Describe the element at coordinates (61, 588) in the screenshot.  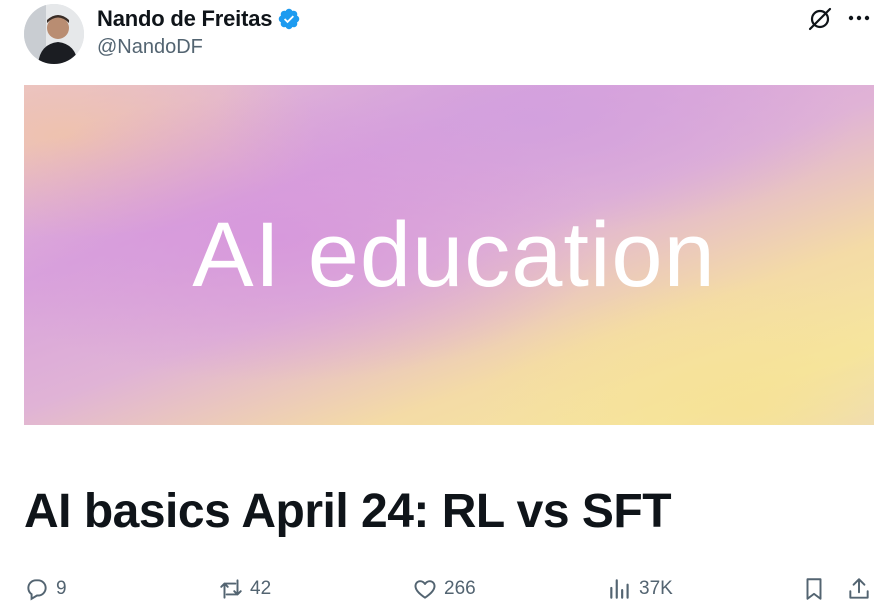
I see `reply-count: 9` at that location.